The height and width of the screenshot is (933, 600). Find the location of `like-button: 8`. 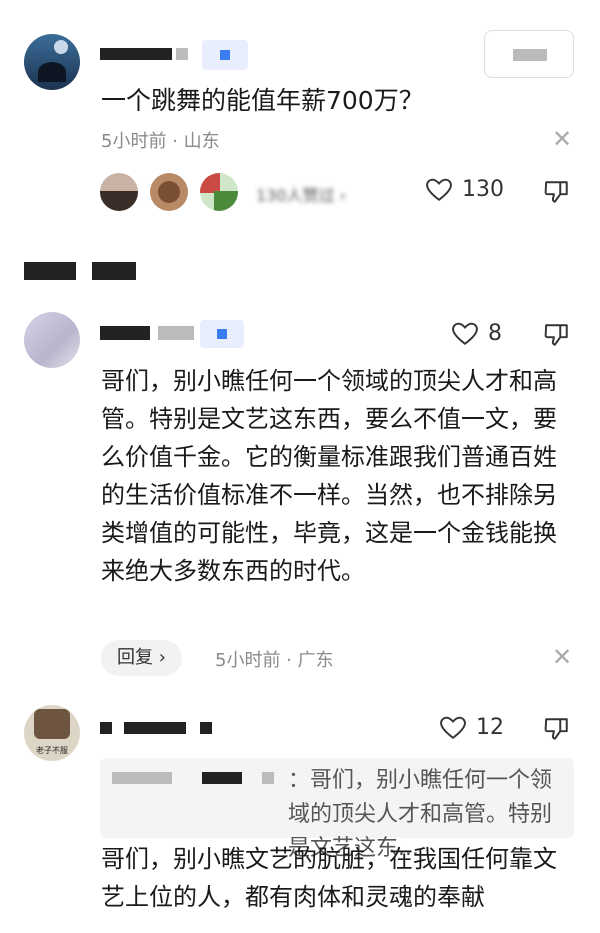

like-button: 8 is located at coordinates (477, 333).